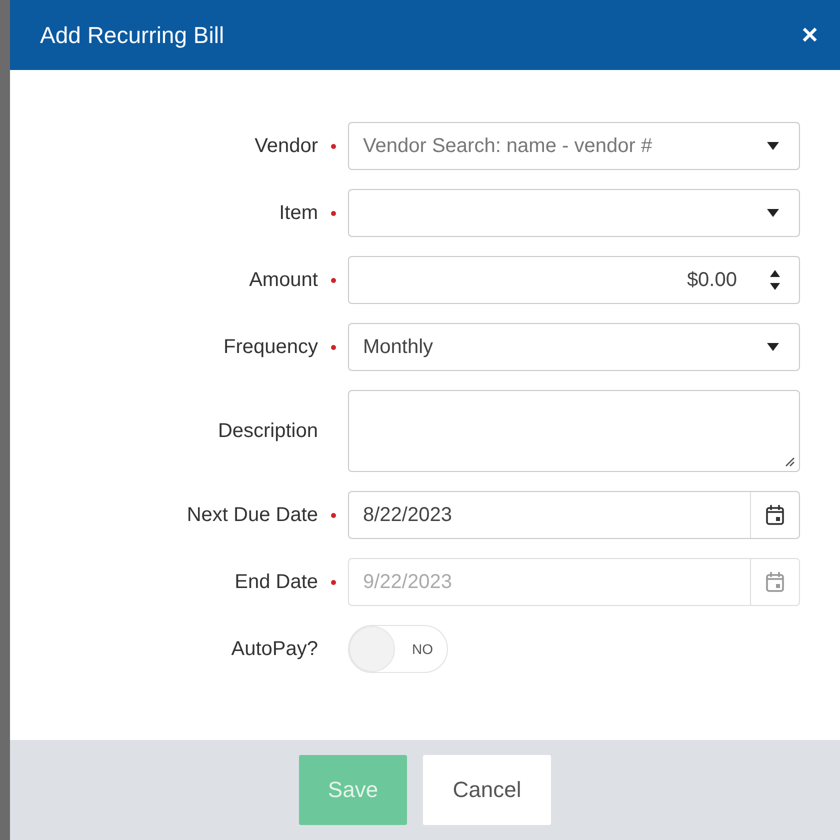  Describe the element at coordinates (775, 515) in the screenshot. I see `calendar-icon` at that location.